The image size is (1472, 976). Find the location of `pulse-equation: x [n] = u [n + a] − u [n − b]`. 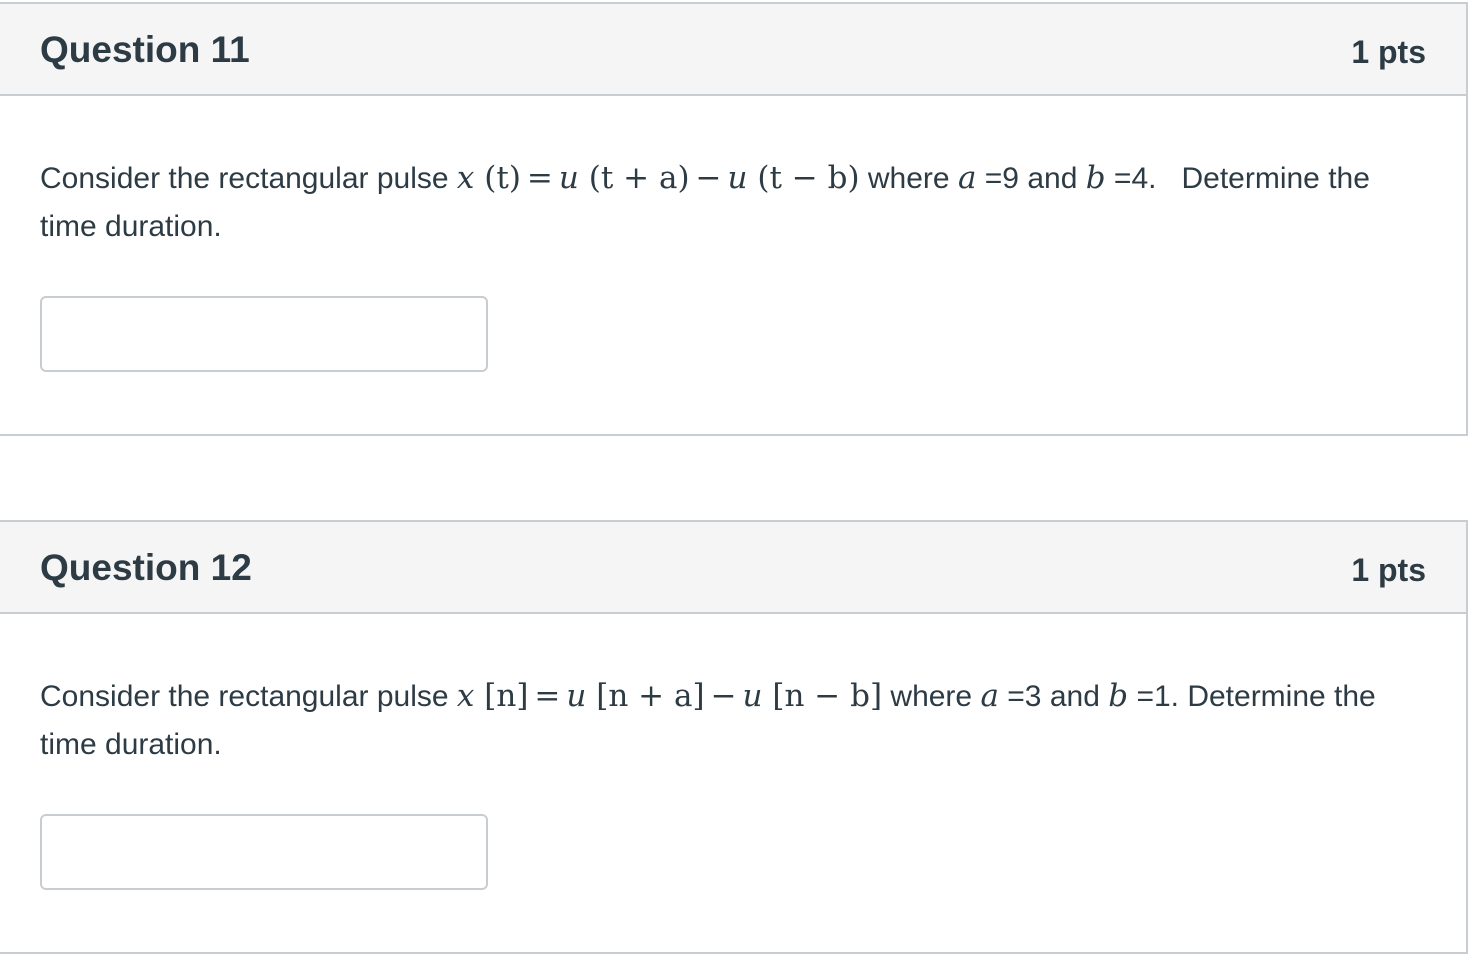

pulse-equation: x [n] = u [n + a] − u [n − b] is located at coordinates (669, 696).